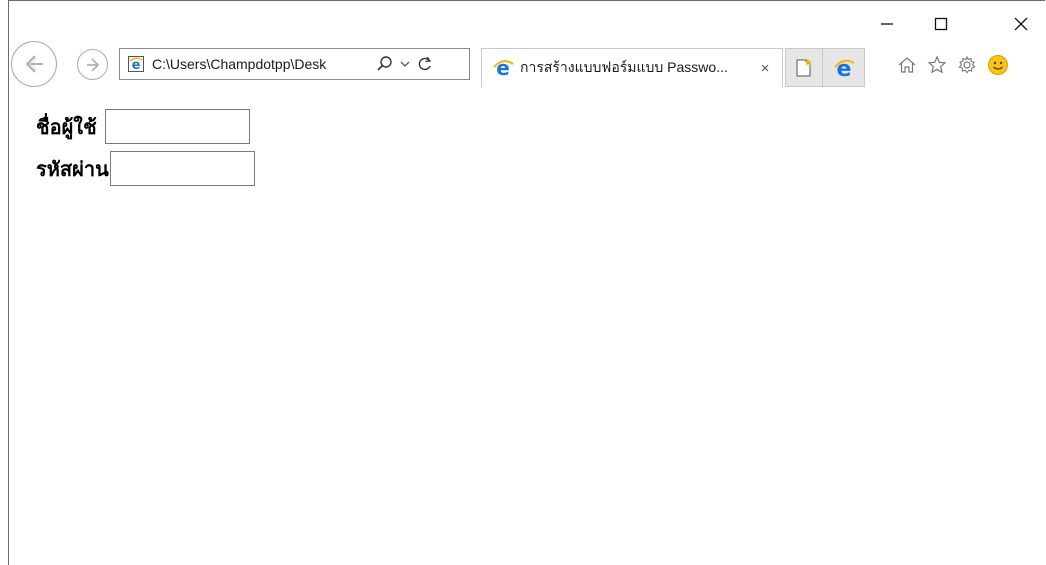  I want to click on home-icon, so click(907, 65).